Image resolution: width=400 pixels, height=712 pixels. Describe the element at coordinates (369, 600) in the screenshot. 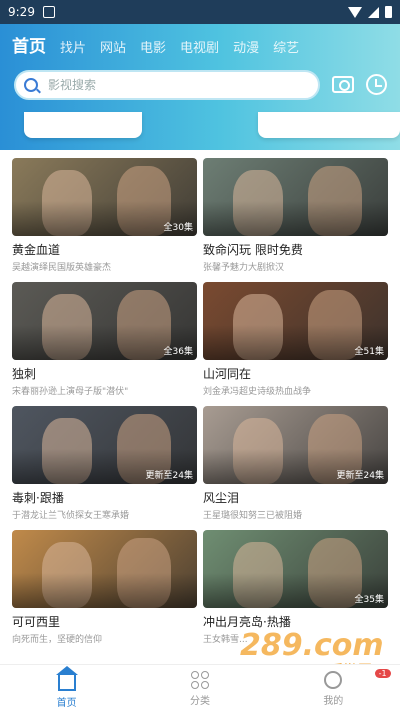

I see `episode-badge: 全35集` at that location.